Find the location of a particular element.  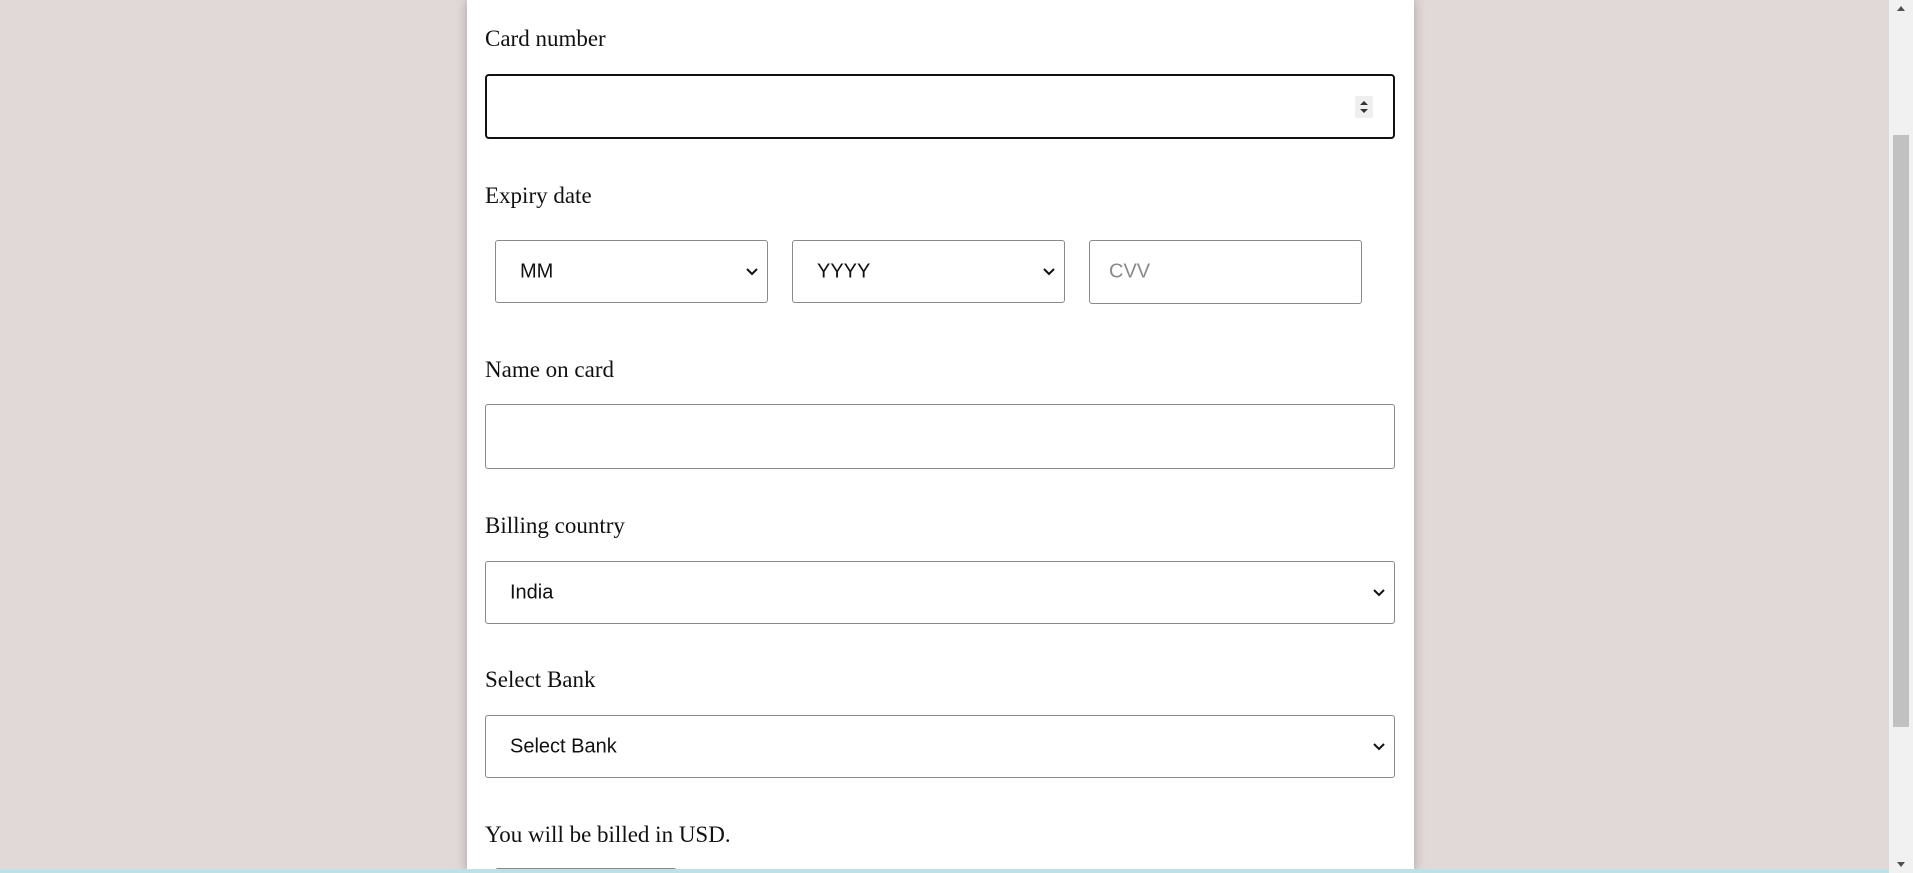

card-number-input is located at coordinates (940, 106).